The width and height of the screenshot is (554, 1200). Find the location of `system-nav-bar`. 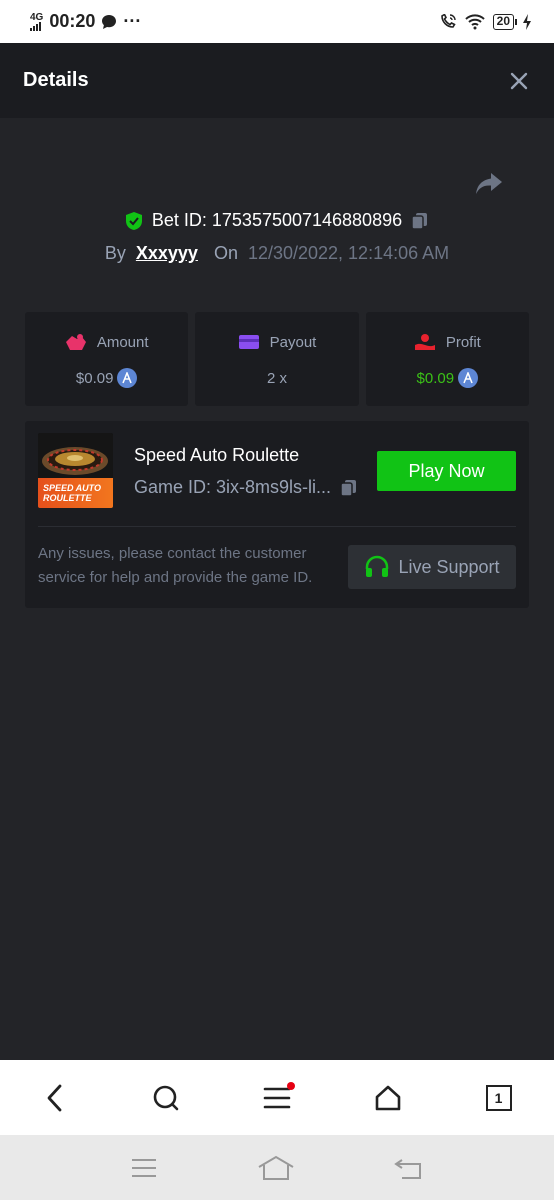

system-nav-bar is located at coordinates (277, 1167).